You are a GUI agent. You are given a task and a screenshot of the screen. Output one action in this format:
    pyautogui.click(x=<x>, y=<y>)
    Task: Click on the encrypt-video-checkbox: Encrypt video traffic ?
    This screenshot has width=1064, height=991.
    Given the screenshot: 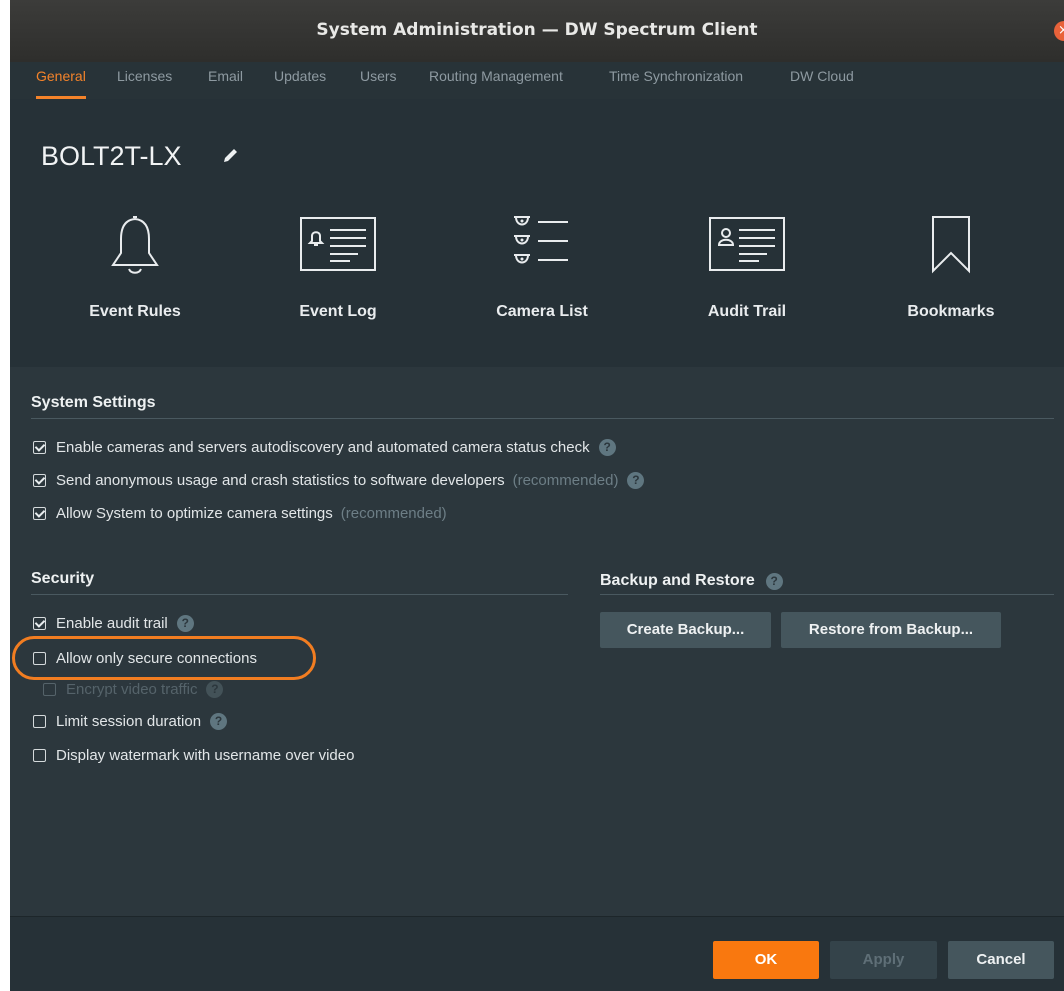 What is the action you would take?
    pyautogui.click(x=133, y=689)
    